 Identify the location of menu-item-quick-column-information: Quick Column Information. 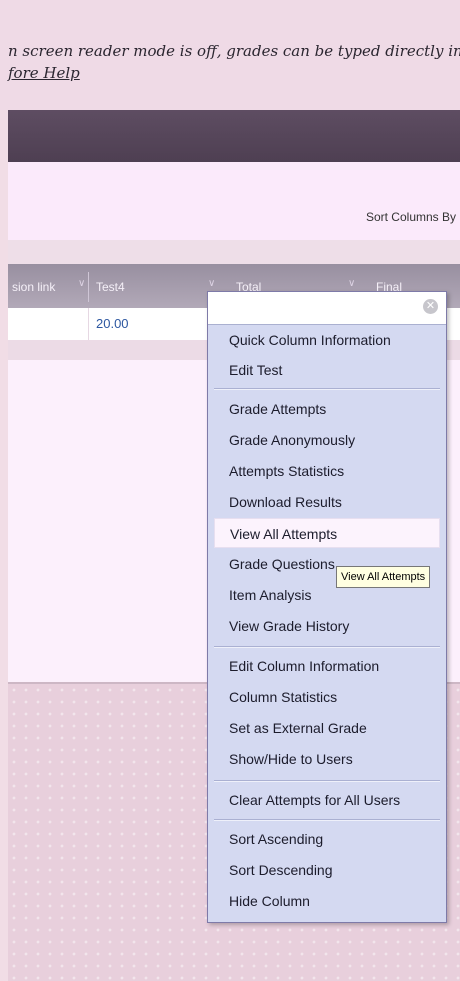
(327, 340).